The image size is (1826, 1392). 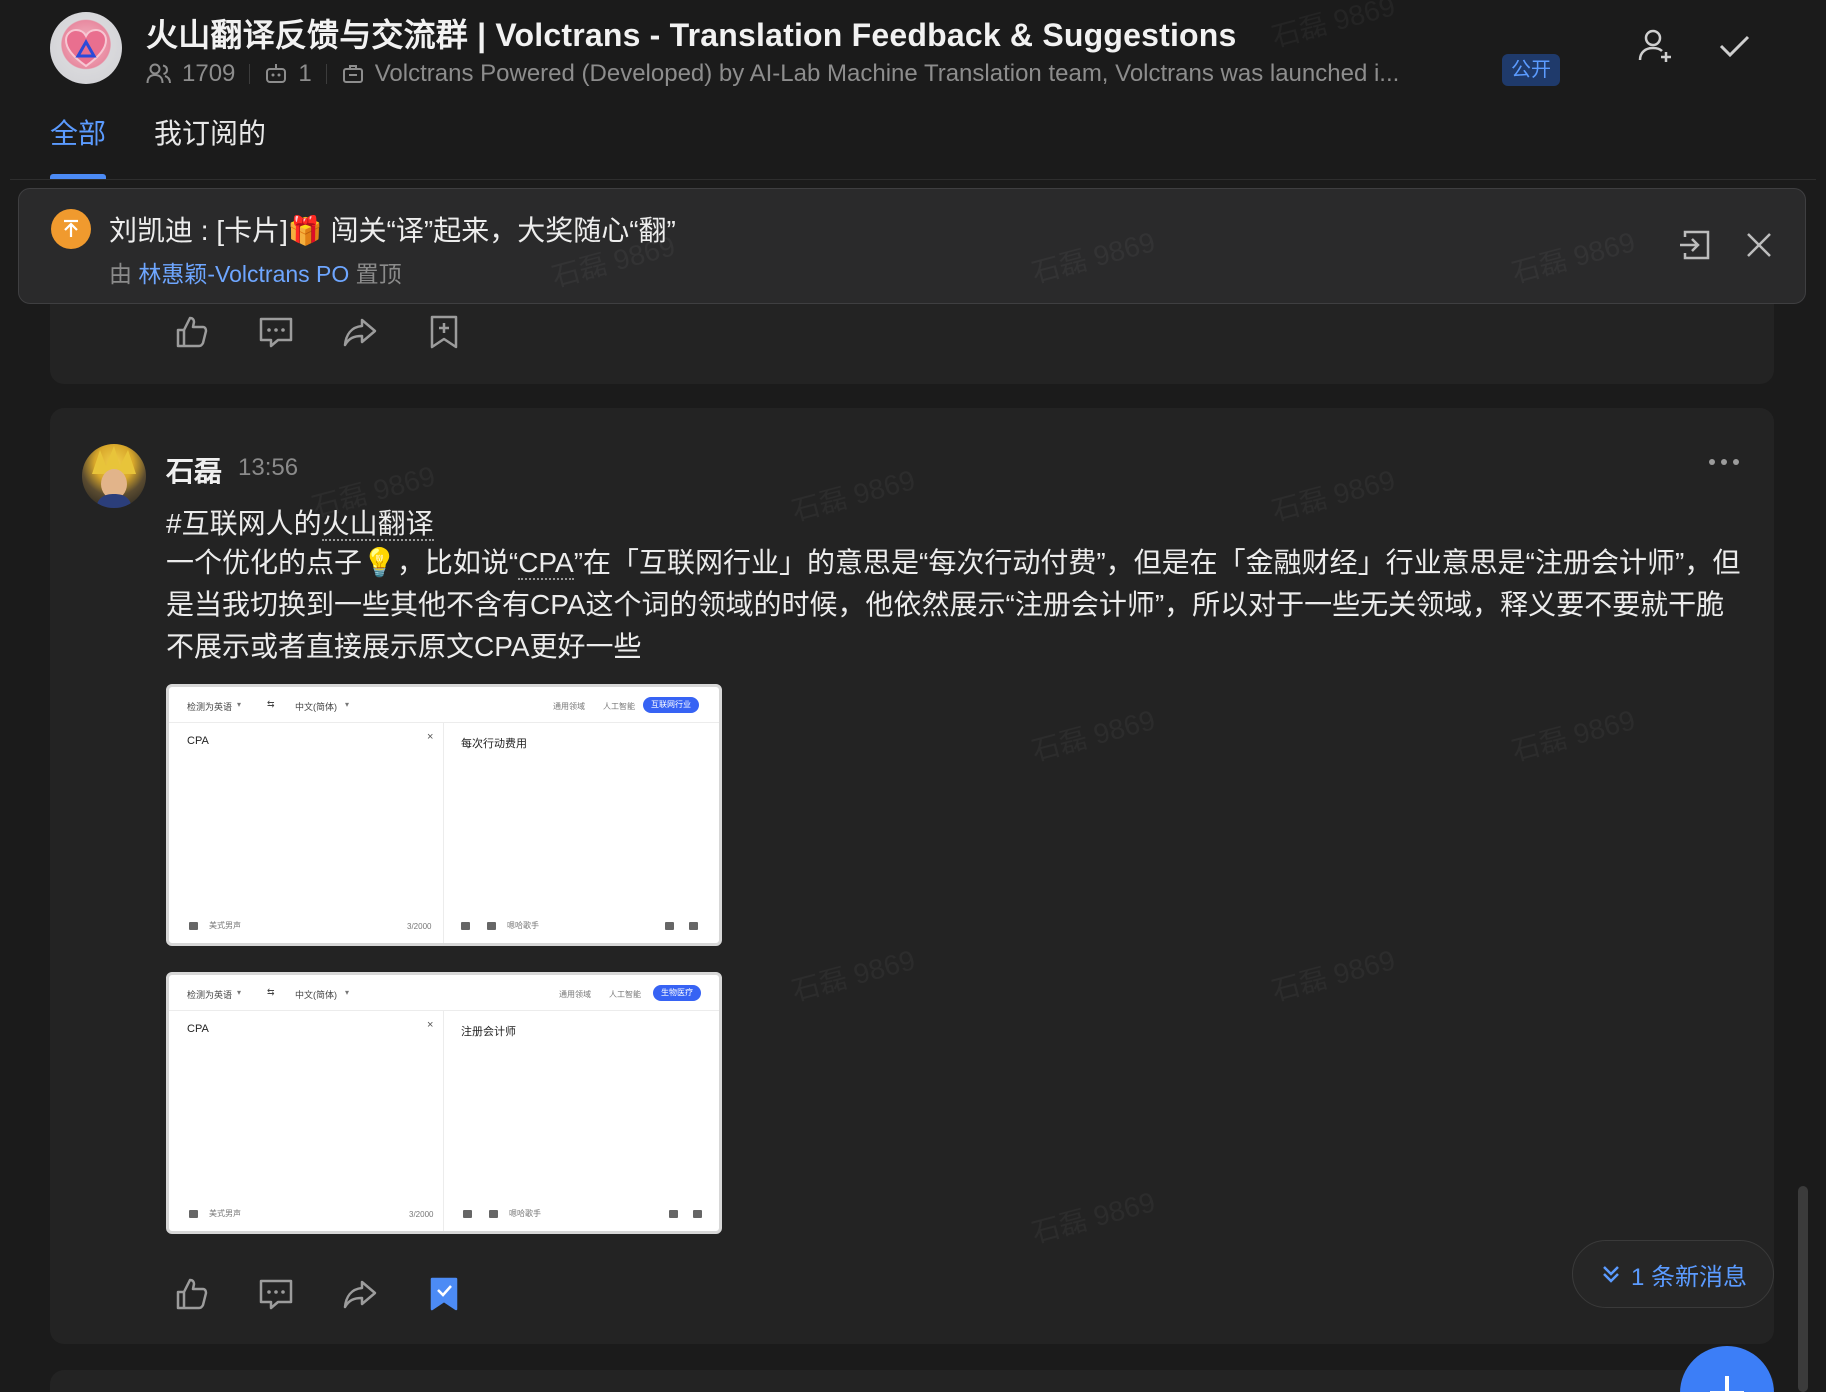 What do you see at coordinates (1611, 1274) in the screenshot?
I see `double-chevron-down-icon` at bounding box center [1611, 1274].